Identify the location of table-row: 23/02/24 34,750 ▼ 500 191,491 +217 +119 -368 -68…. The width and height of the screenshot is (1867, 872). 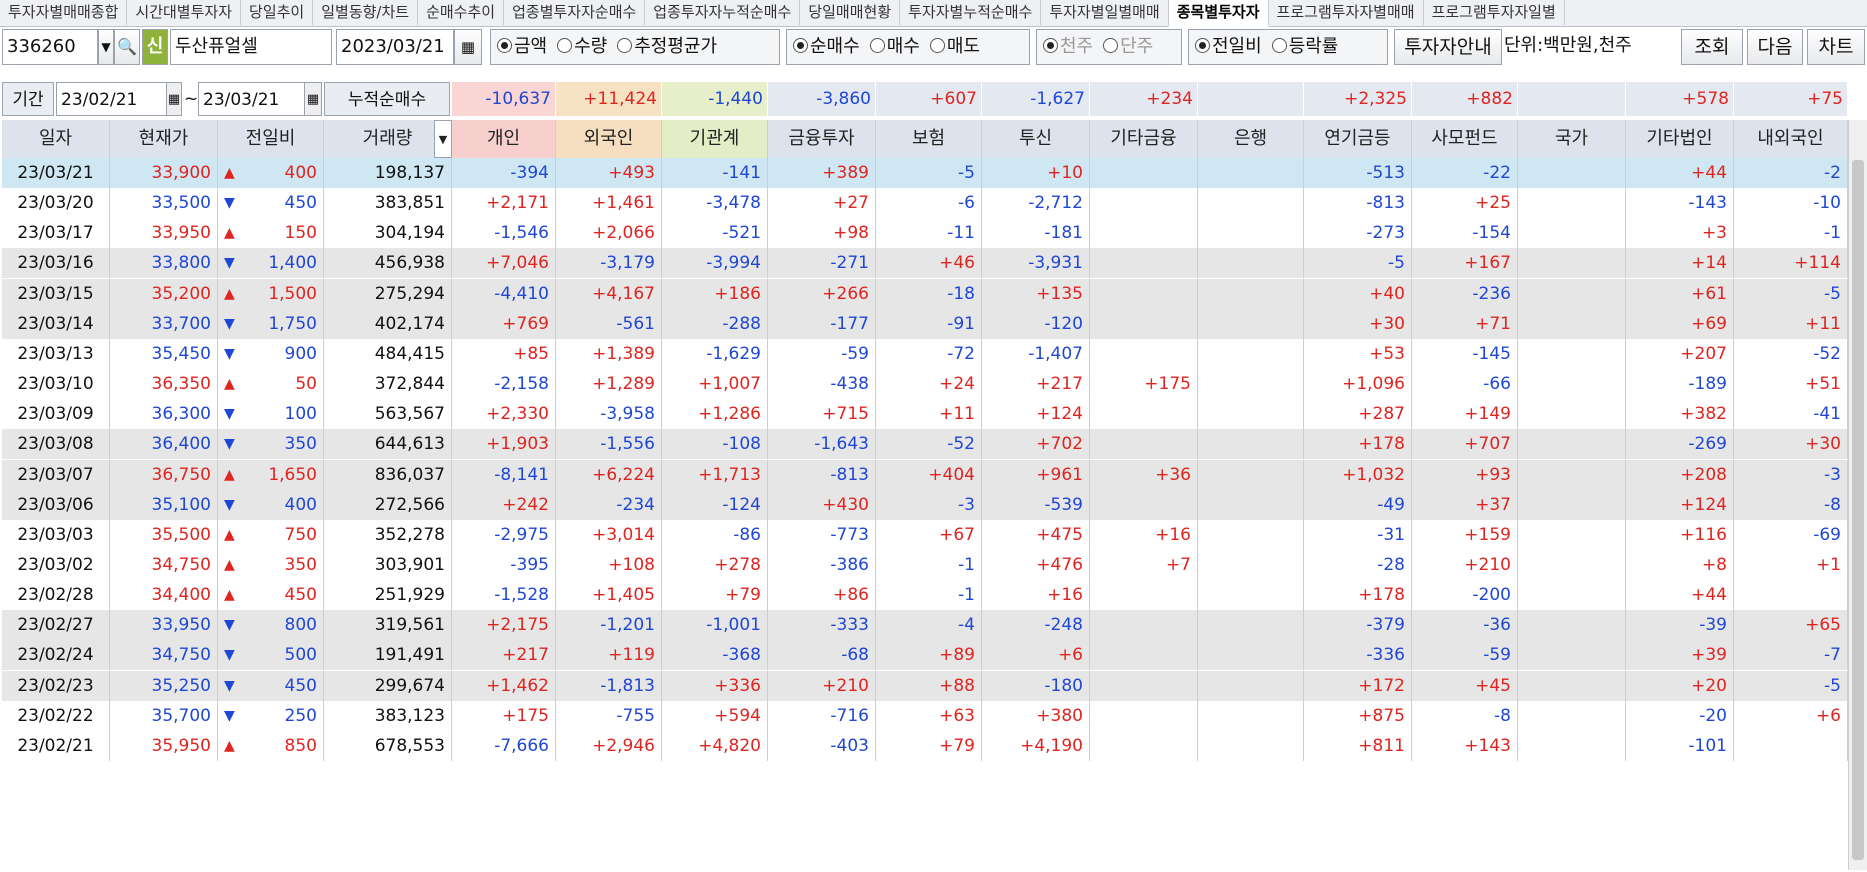
(925, 655).